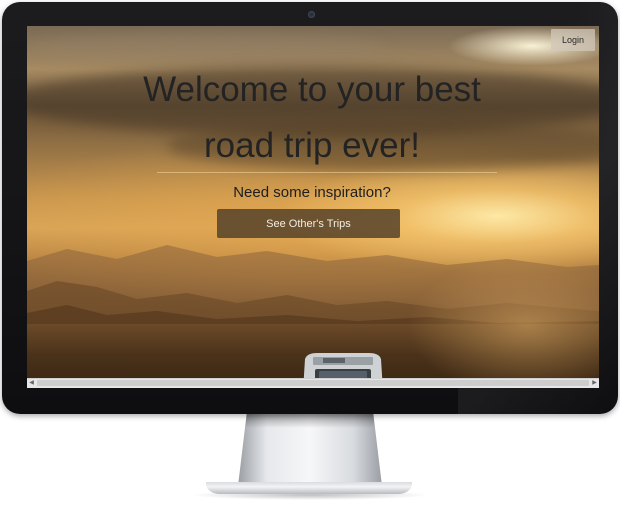 This screenshot has height=506, width=620. Describe the element at coordinates (310, 421) in the screenshot. I see `monitor-stand-shade` at that location.